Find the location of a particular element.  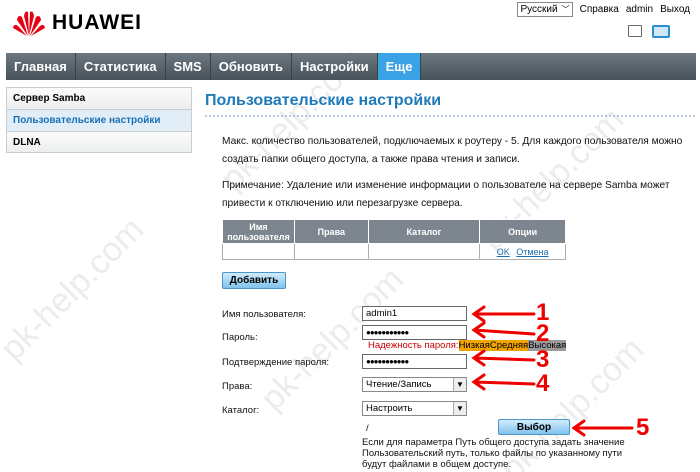

strength-label: Надежность пароля: is located at coordinates (413, 345).